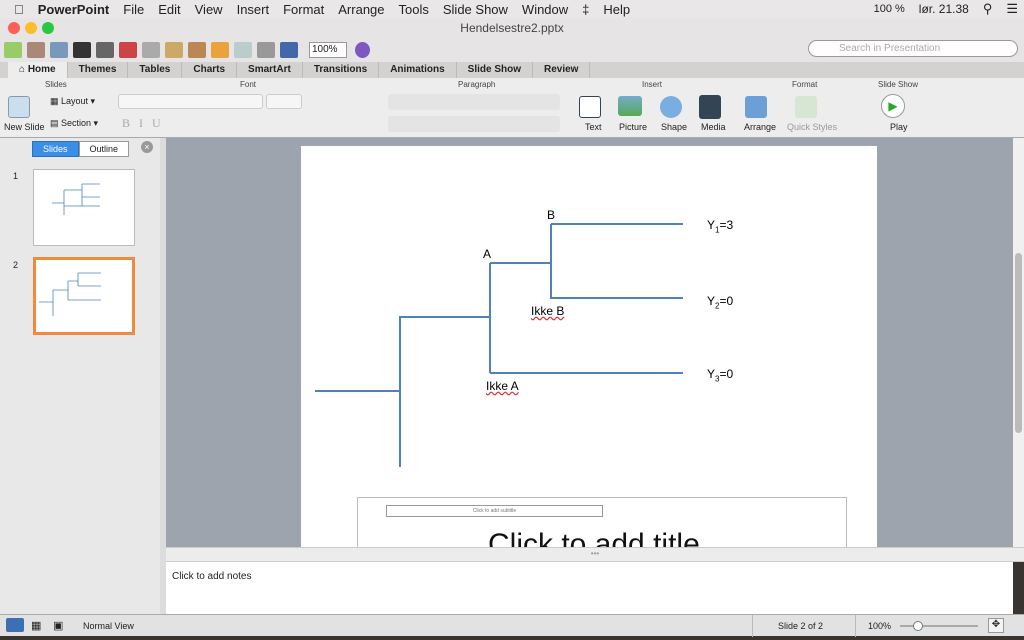  I want to click on script-icon: ‡, so click(585, 9).